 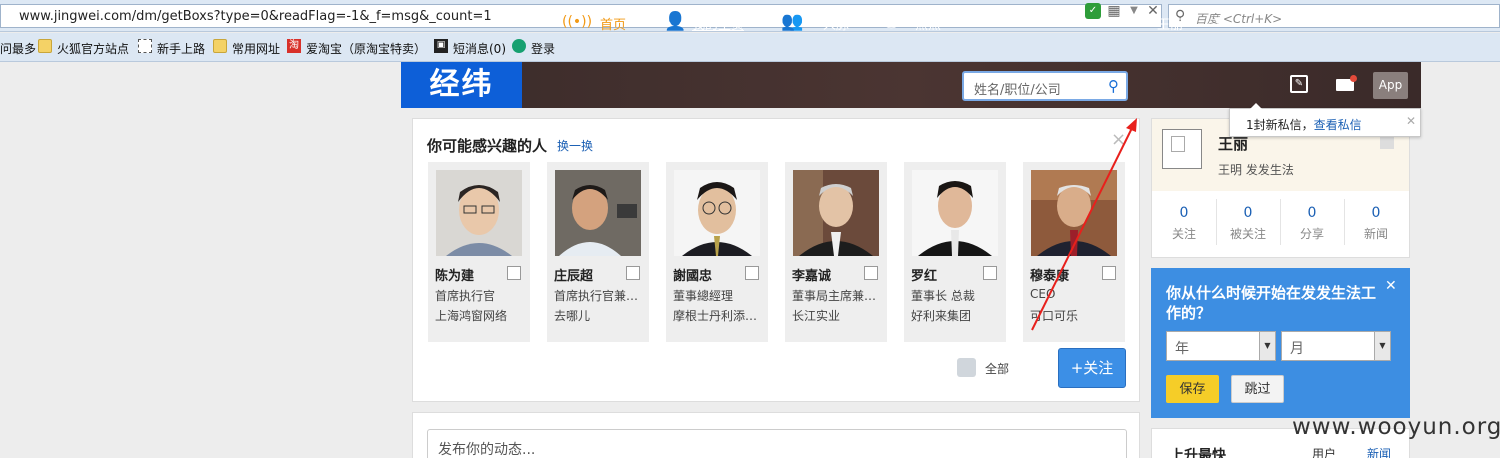 I want to click on year-value: 年, so click(x=1182, y=349).